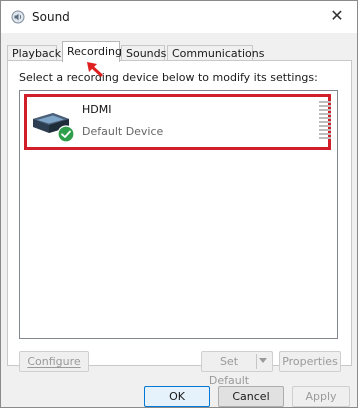  What do you see at coordinates (51, 17) in the screenshot?
I see `window-title: Sound` at bounding box center [51, 17].